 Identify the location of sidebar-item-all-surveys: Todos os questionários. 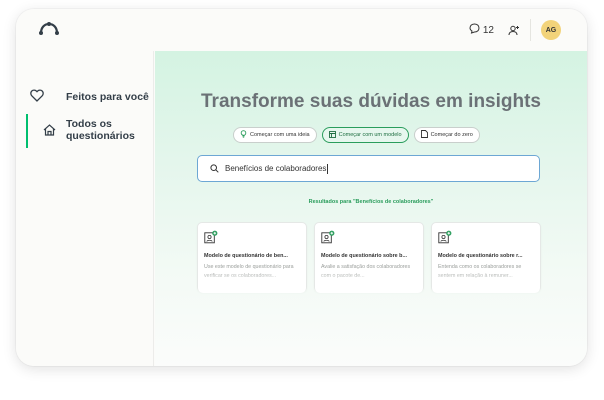
(85, 132).